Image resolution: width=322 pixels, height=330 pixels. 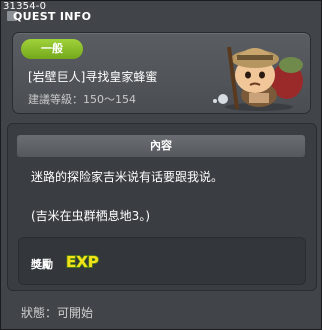 I want to click on reward-label: 獎勵, so click(x=42, y=264).